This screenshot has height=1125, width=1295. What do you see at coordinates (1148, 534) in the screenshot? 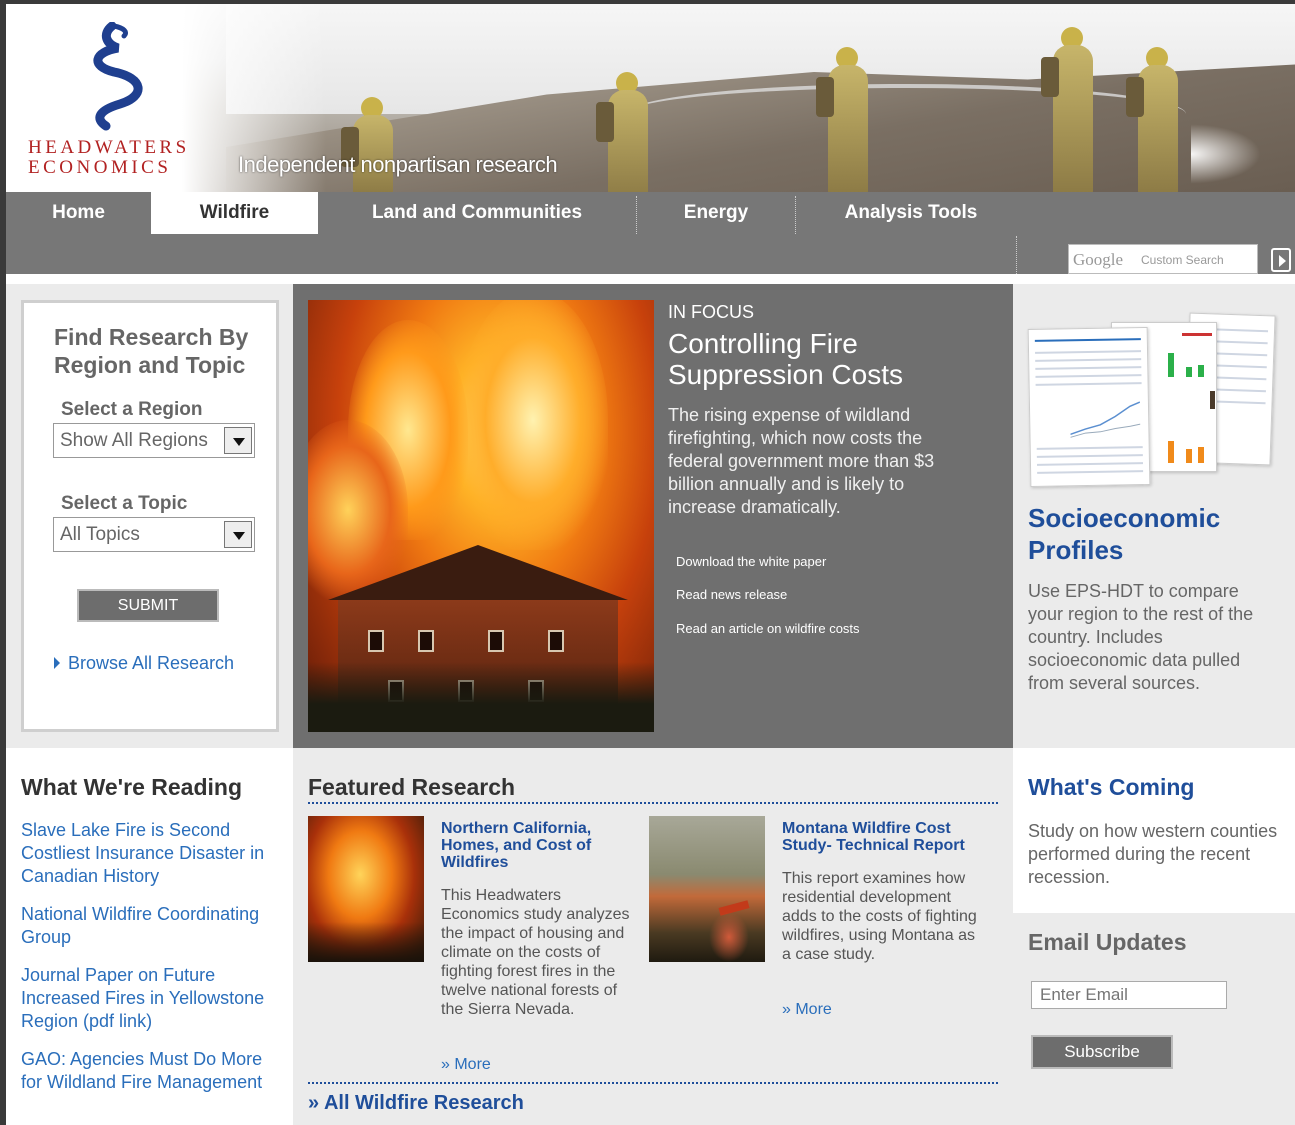
I see `profiles-title: Socioeconomic Profiles` at bounding box center [1148, 534].